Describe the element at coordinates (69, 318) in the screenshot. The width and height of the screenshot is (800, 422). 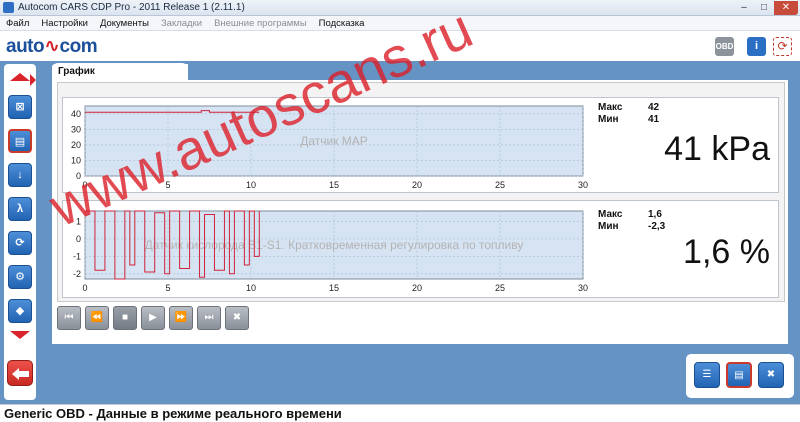
I see `skip-to-start-icon: ⏮` at that location.